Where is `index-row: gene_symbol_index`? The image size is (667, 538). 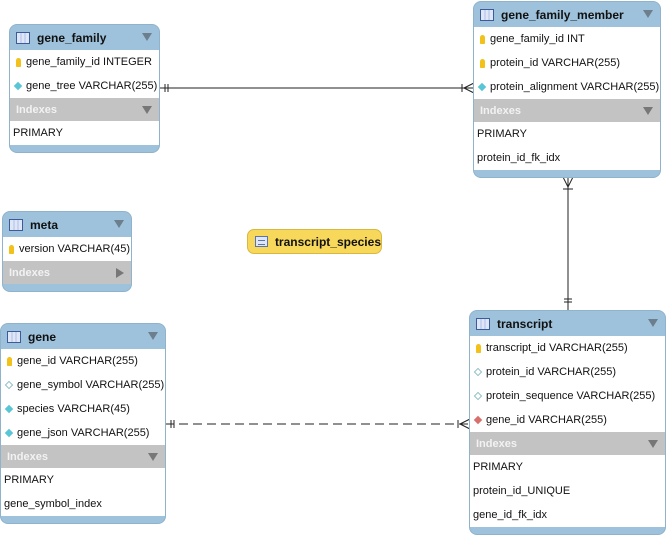
index-row: gene_symbol_index is located at coordinates (83, 504).